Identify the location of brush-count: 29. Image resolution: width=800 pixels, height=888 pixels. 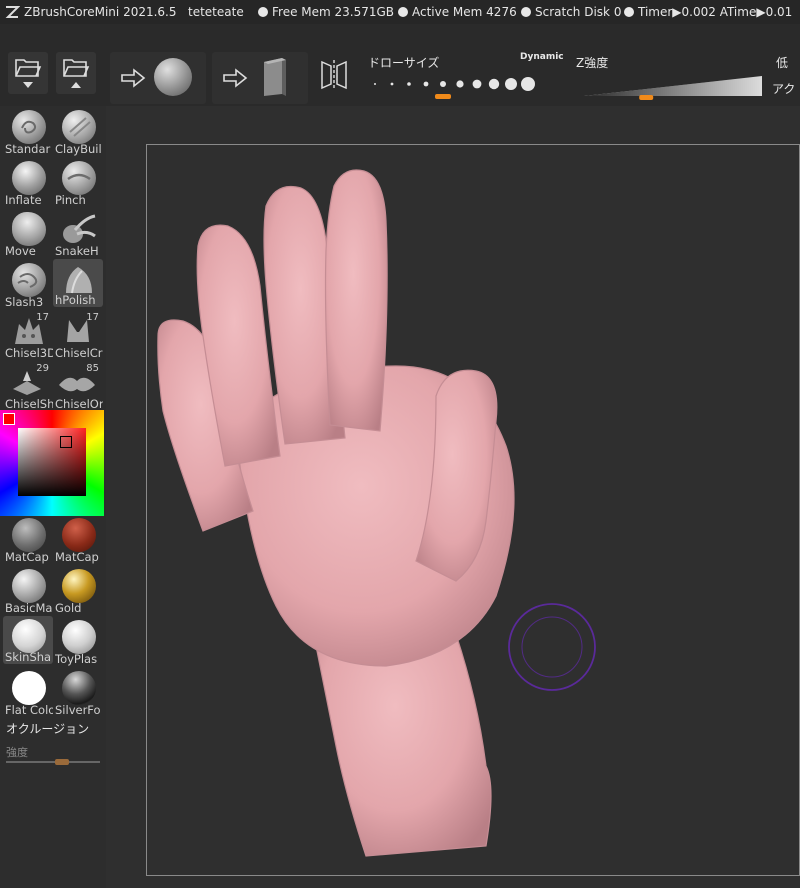
(42, 368).